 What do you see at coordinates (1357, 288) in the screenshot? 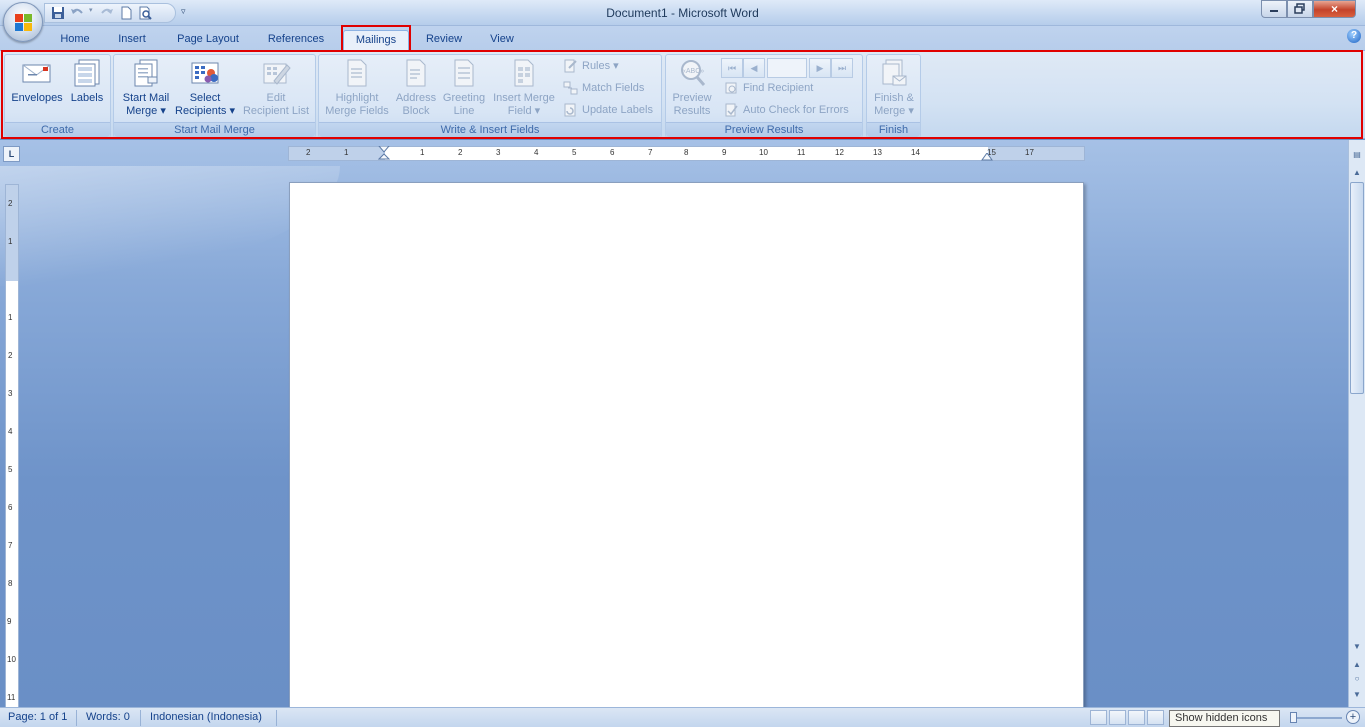
I see `scrollbar-thumb` at bounding box center [1357, 288].